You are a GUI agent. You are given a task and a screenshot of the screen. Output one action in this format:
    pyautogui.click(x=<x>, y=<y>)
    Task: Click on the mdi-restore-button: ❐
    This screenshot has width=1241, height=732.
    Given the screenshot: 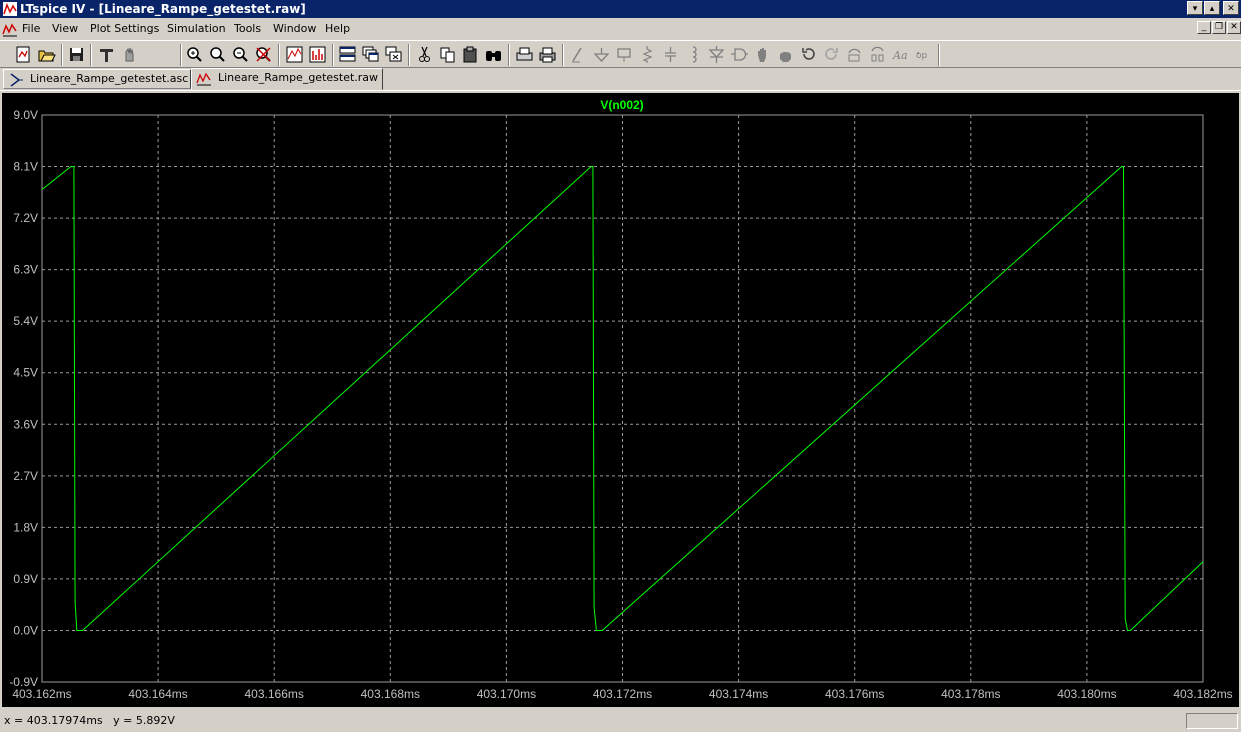 What is the action you would take?
    pyautogui.click(x=1219, y=27)
    